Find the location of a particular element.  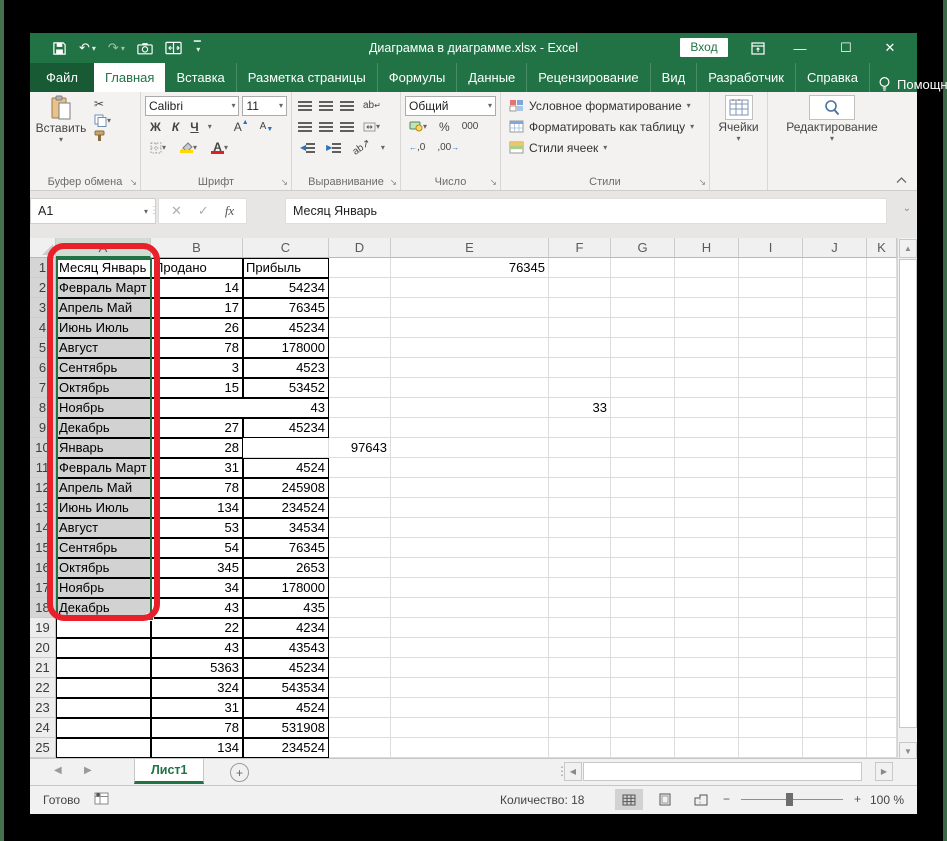

cell-styles-button: Стили ячеек ▾ is located at coordinates (607, 147).